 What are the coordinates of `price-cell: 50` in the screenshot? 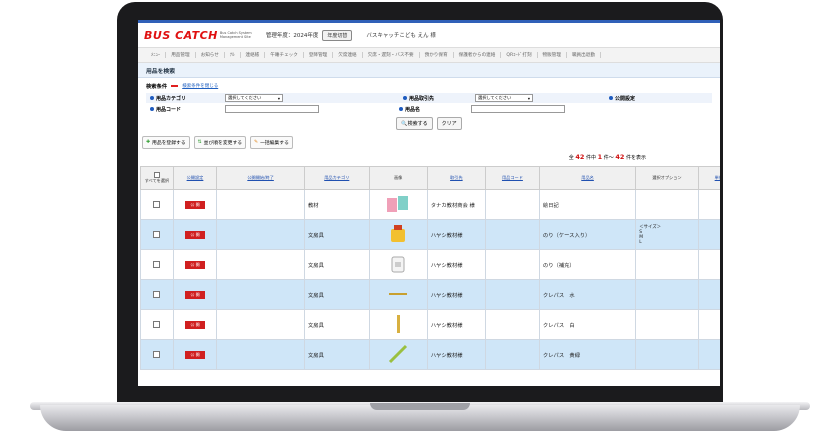 It's located at (708, 354).